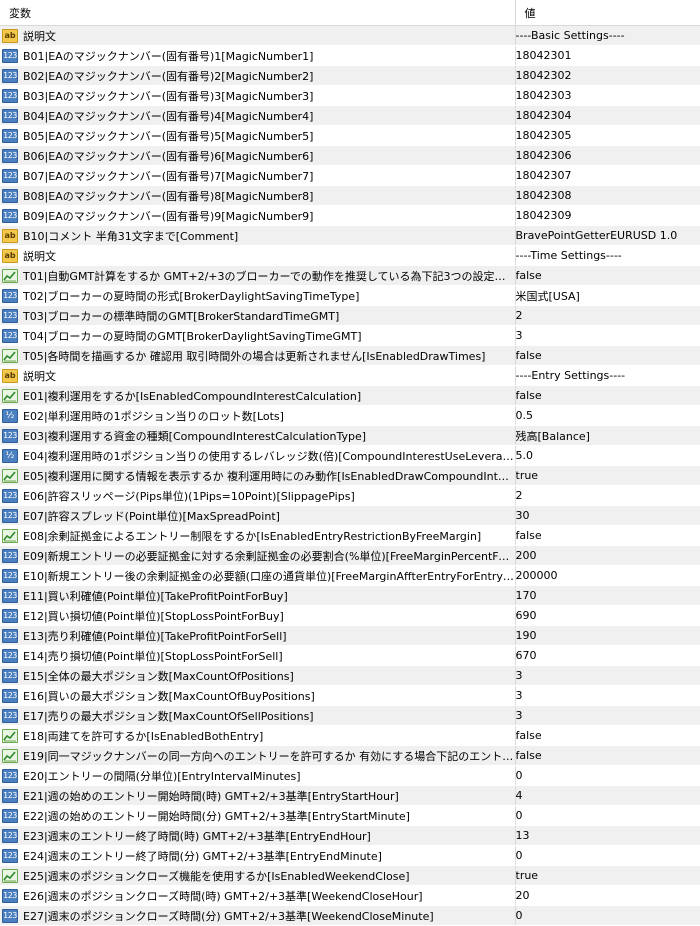  Describe the element at coordinates (607, 215) in the screenshot. I see `parameter-value: 18042309` at that location.